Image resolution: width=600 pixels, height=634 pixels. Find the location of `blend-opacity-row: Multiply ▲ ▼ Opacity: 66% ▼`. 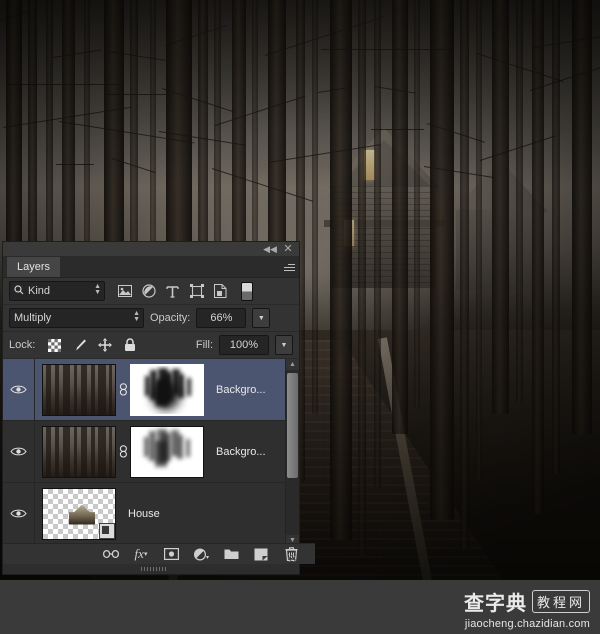

blend-opacity-row: Multiply ▲ ▼ Opacity: 66% ▼ is located at coordinates (151, 318).